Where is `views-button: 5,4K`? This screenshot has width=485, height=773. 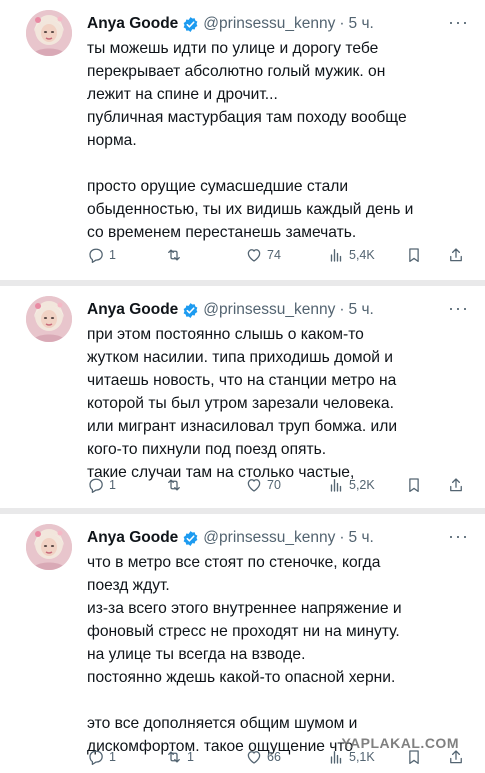 views-button: 5,4K is located at coordinates (351, 255).